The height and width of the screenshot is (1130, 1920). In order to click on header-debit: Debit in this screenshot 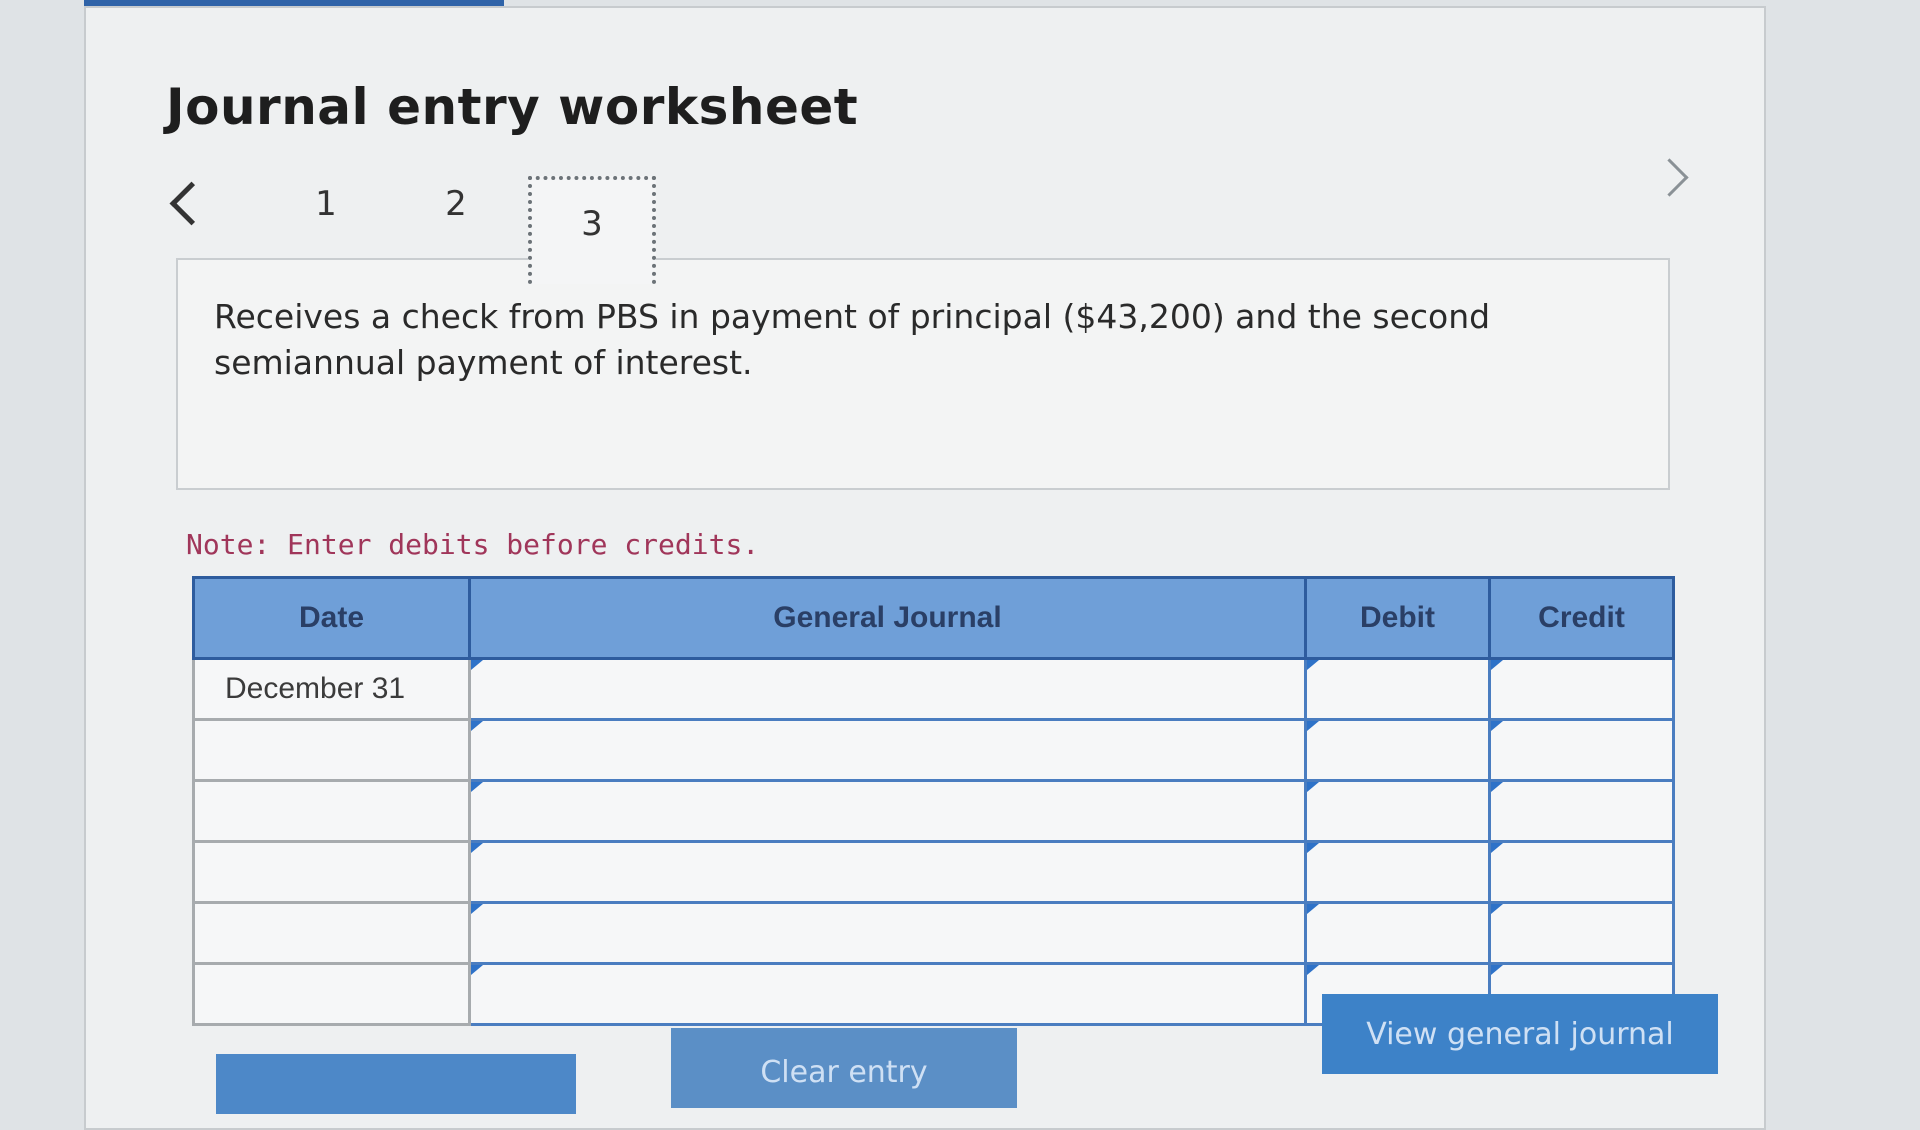, I will do `click(1397, 618)`.